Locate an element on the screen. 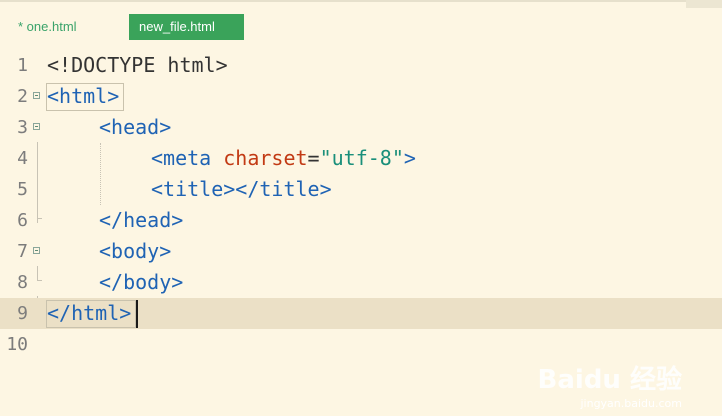 This screenshot has width=722, height=416. line-number: 4 is located at coordinates (22, 158).